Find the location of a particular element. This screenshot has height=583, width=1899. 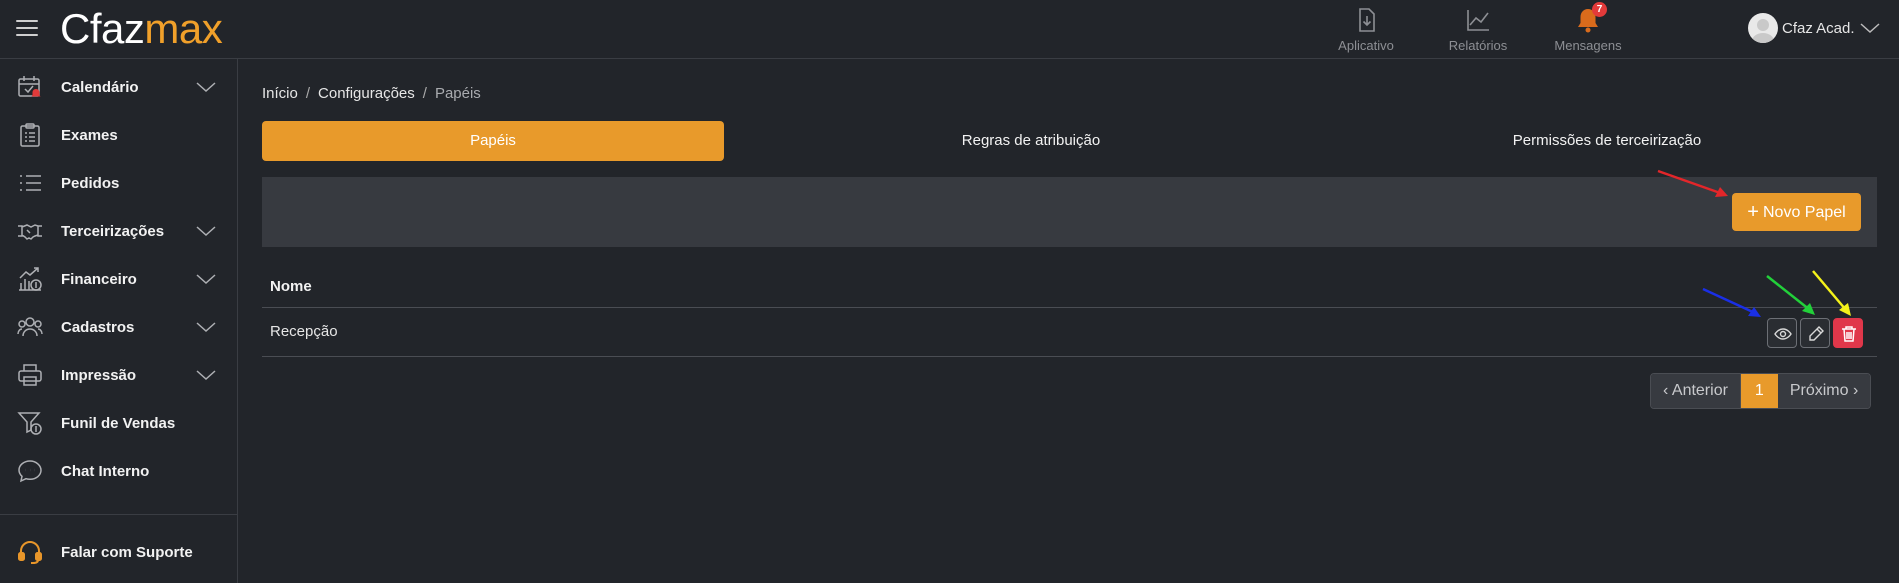

sidebar-item-label: Impressão is located at coordinates (99, 375).